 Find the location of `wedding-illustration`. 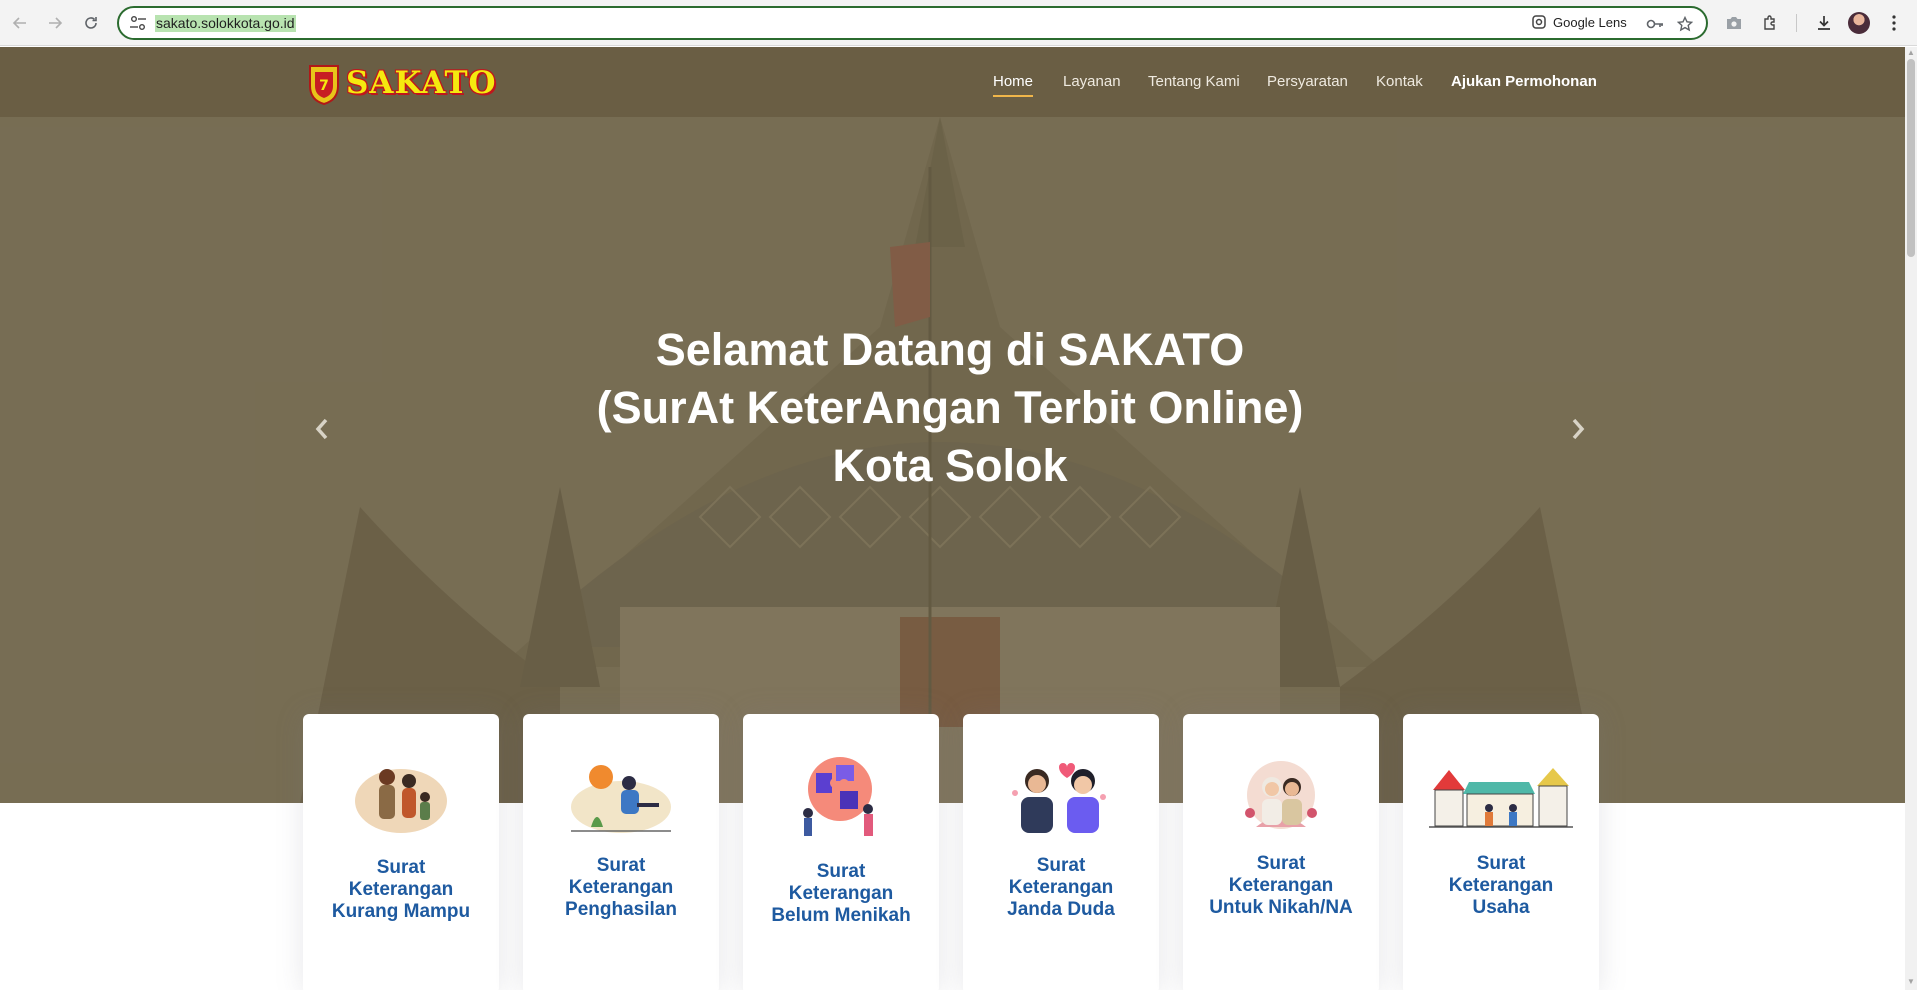

wedding-illustration is located at coordinates (1281, 797).